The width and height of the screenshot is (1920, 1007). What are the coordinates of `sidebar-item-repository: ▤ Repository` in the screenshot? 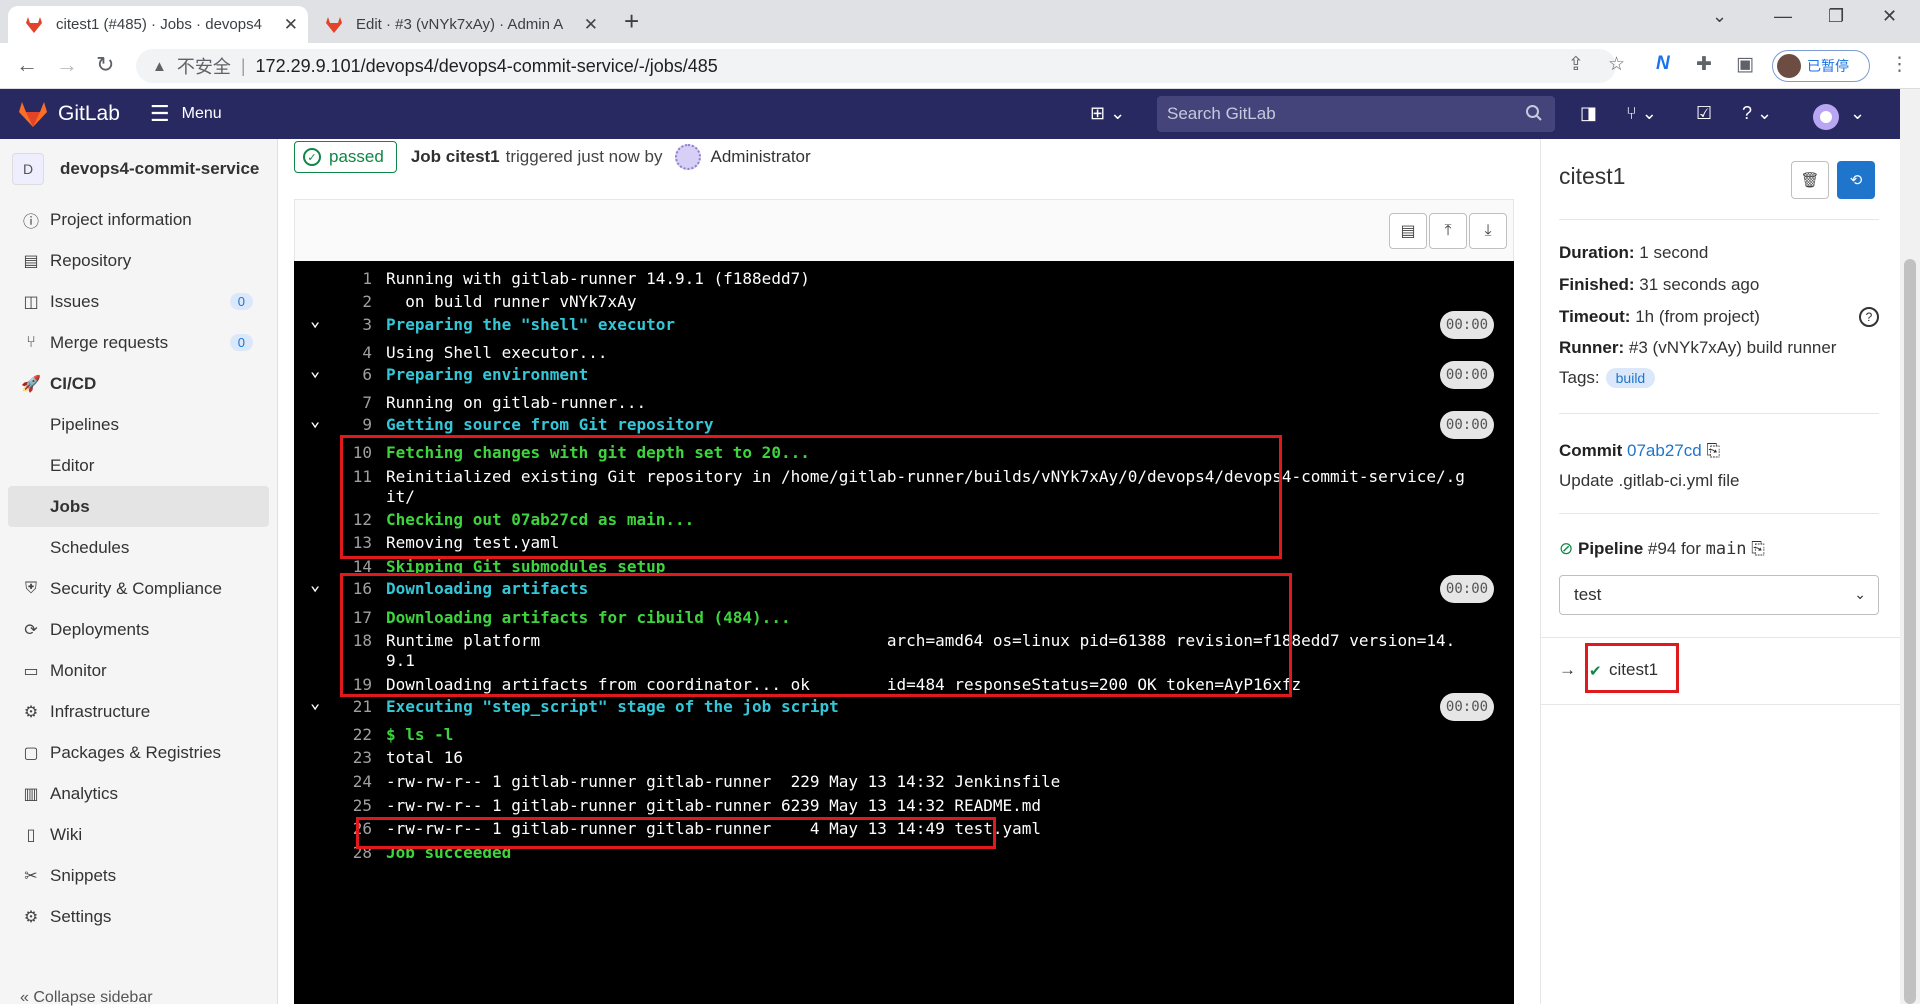 It's located at (138, 260).